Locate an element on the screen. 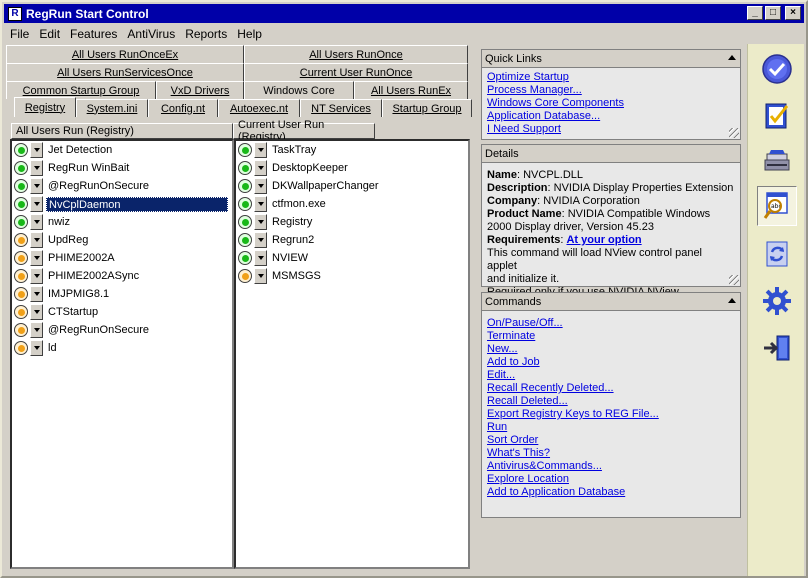 This screenshot has width=808, height=578. list-item: PHIME2002A is located at coordinates (122, 258).